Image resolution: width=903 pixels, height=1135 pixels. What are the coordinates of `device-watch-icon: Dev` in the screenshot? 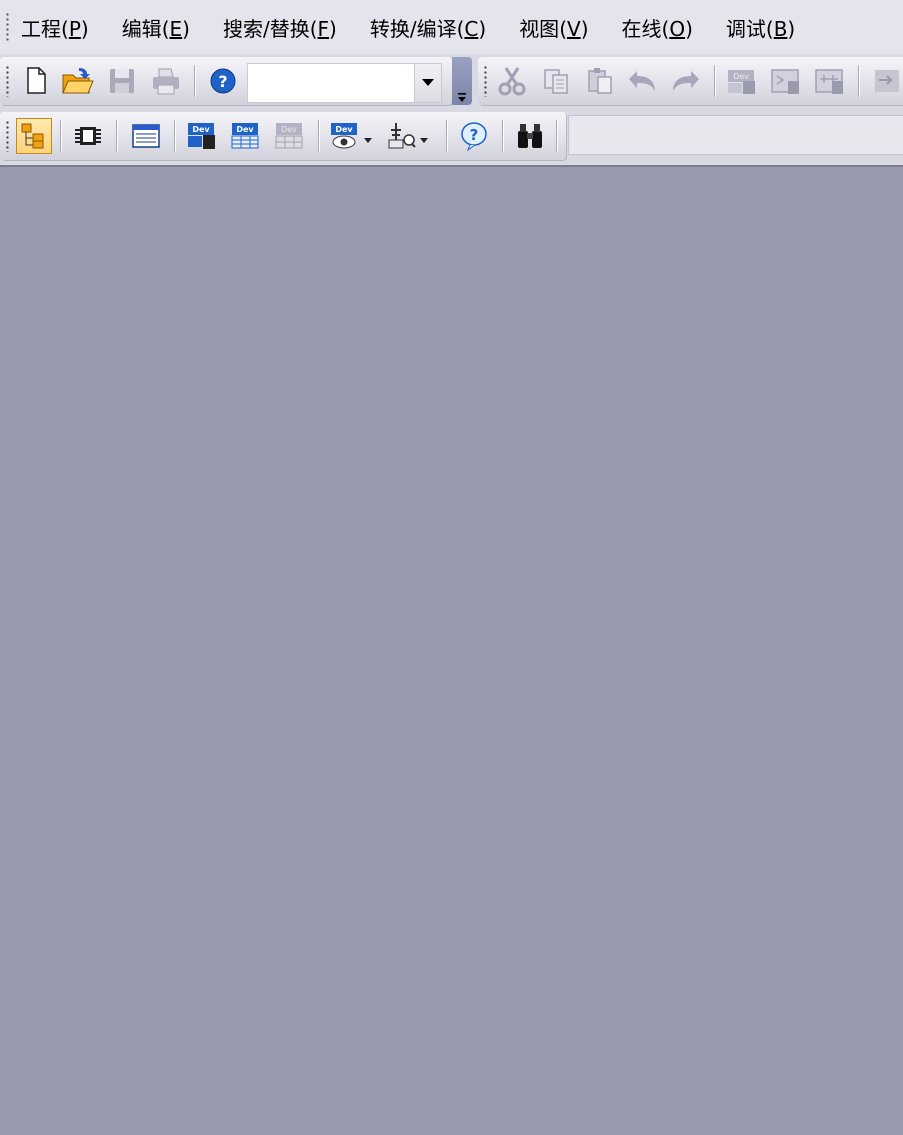 It's located at (351, 136).